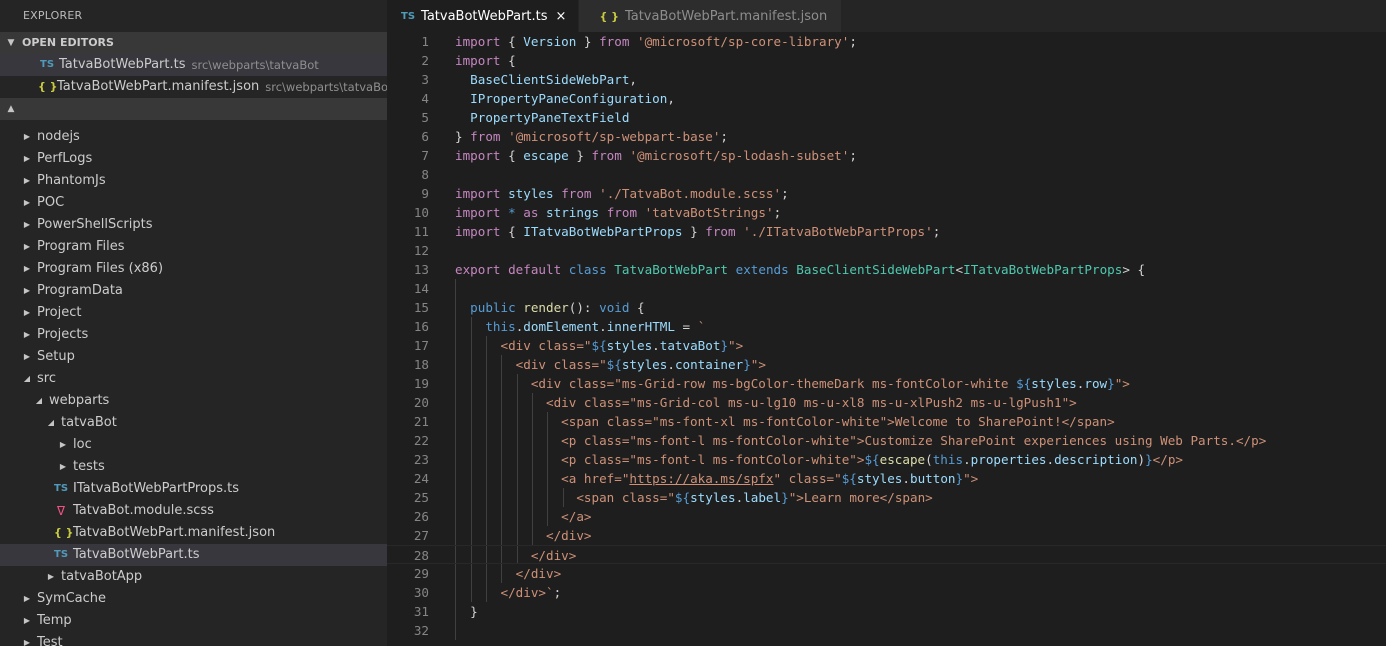 This screenshot has height=646, width=1386. I want to click on line-number: 22, so click(421, 440).